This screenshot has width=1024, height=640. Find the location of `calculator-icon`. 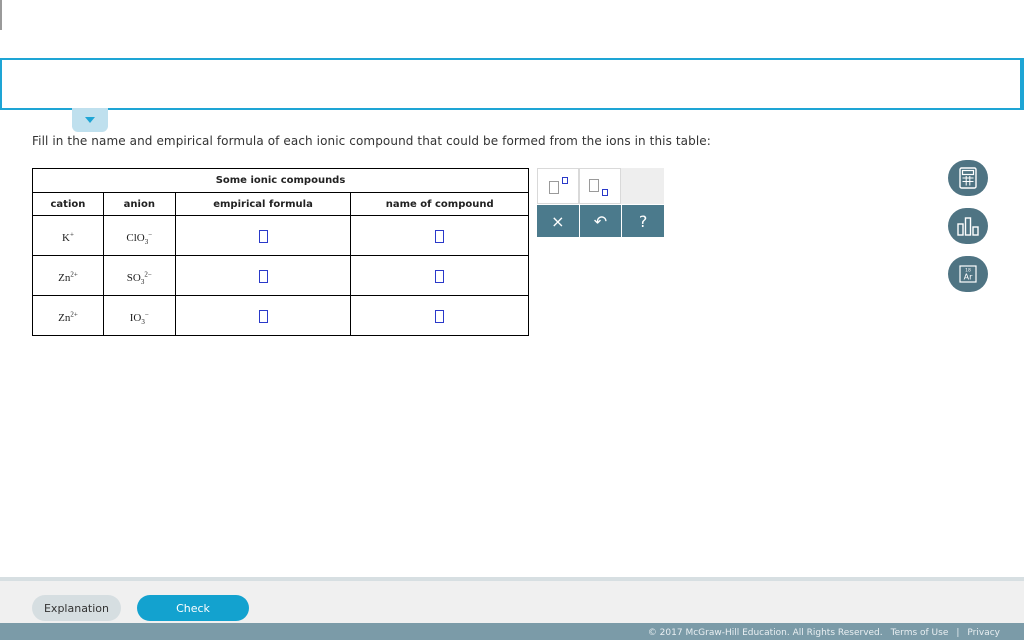

calculator-icon is located at coordinates (968, 178).